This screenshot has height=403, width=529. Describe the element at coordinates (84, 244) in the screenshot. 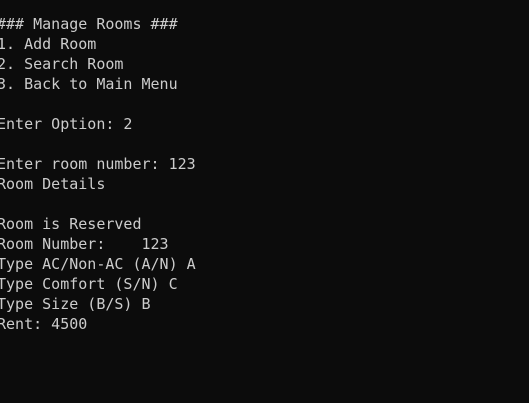

I see `room-number-value: Room Number: 123` at that location.